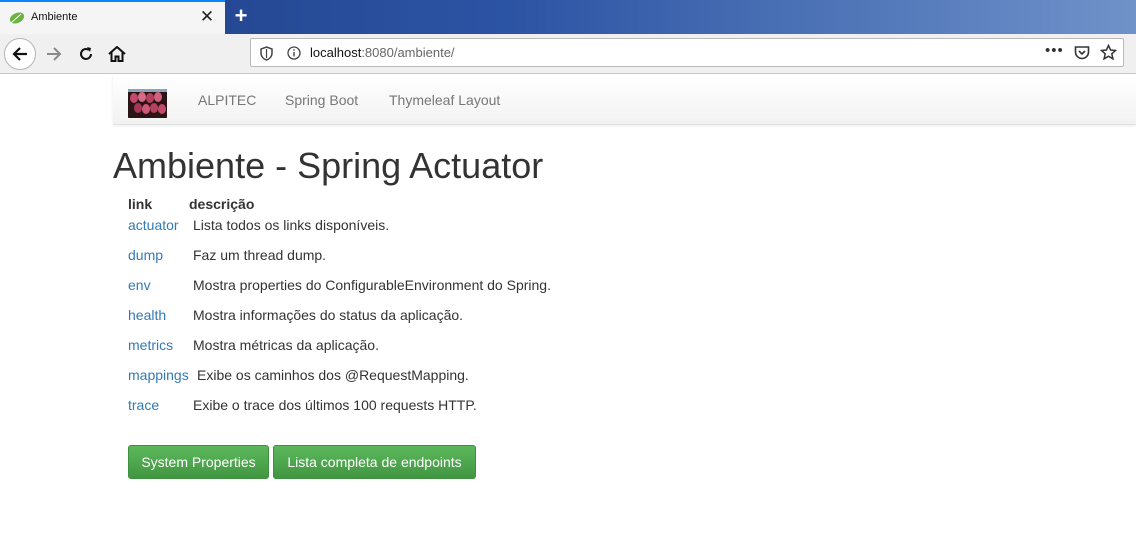 The width and height of the screenshot is (1136, 552). Describe the element at coordinates (1082, 54) in the screenshot. I see `pocket-icon` at that location.